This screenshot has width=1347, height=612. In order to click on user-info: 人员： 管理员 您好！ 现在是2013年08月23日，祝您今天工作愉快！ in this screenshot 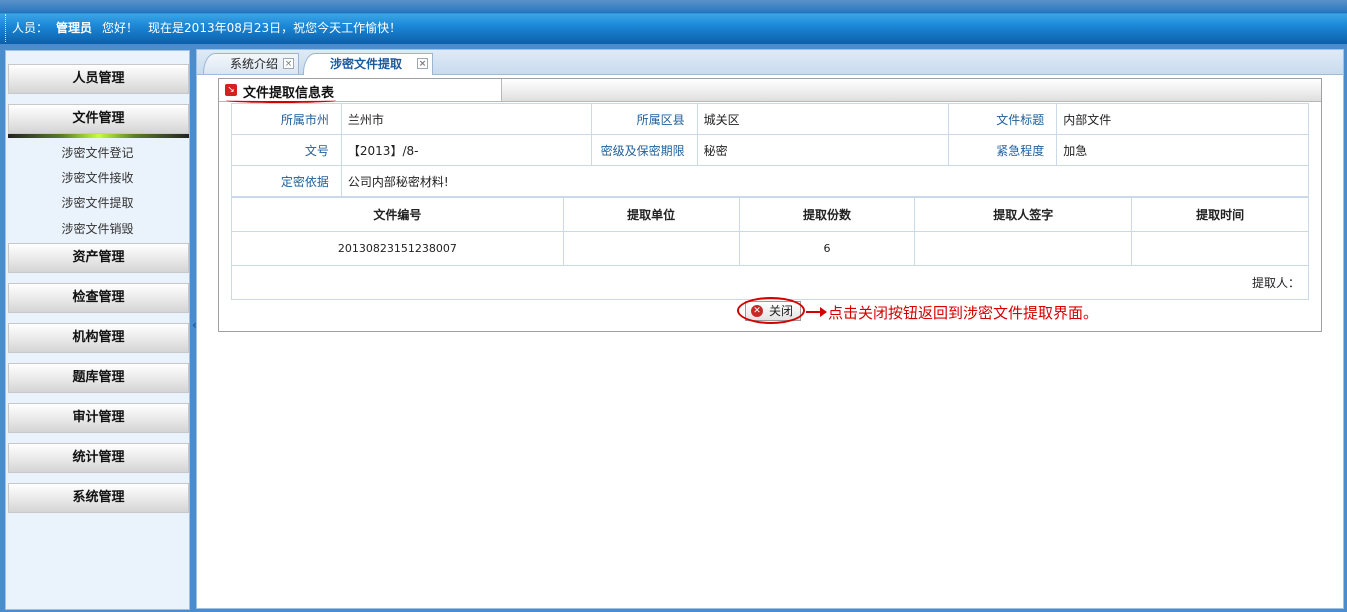, I will do `click(203, 28)`.